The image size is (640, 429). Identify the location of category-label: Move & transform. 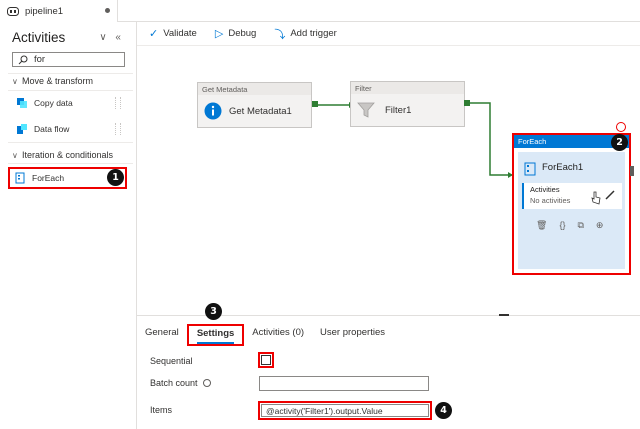
(58, 81).